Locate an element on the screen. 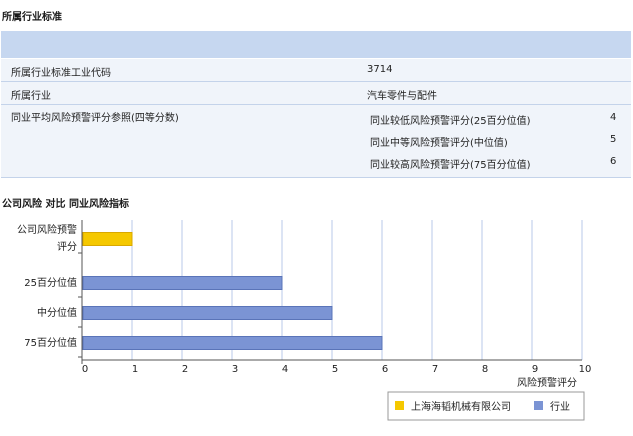 The image size is (633, 436). x-tick-label: 8 is located at coordinates (485, 369).